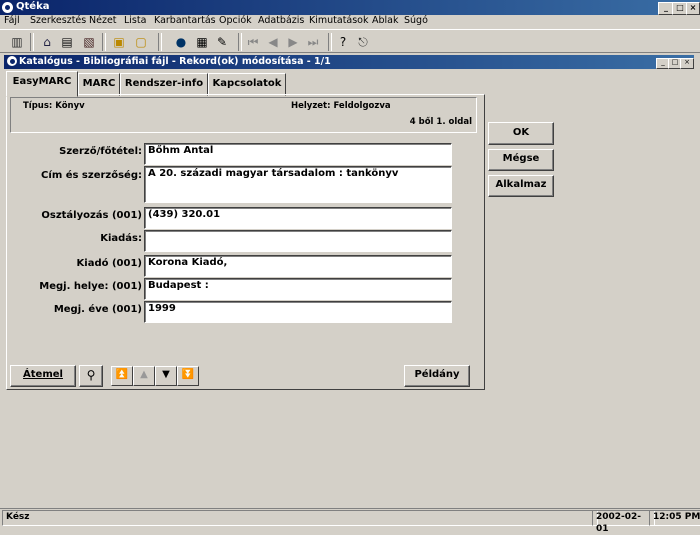 This screenshot has height=535, width=700. What do you see at coordinates (440, 122) in the screenshot?
I see `page-indicator: 4 ből 1. oldal` at bounding box center [440, 122].